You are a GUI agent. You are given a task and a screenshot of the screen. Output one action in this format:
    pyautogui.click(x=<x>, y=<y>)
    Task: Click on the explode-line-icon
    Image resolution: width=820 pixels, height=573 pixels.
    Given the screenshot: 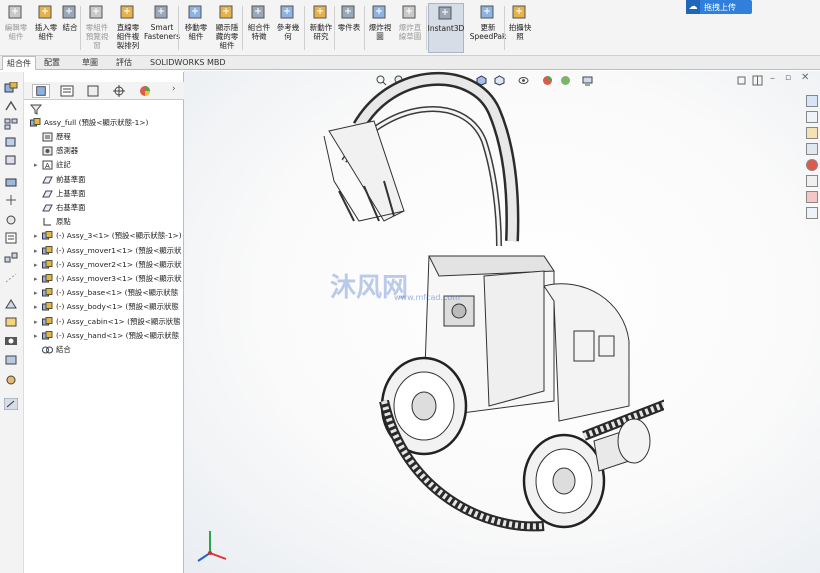 What is the action you would take?
    pyautogui.click(x=11, y=278)
    